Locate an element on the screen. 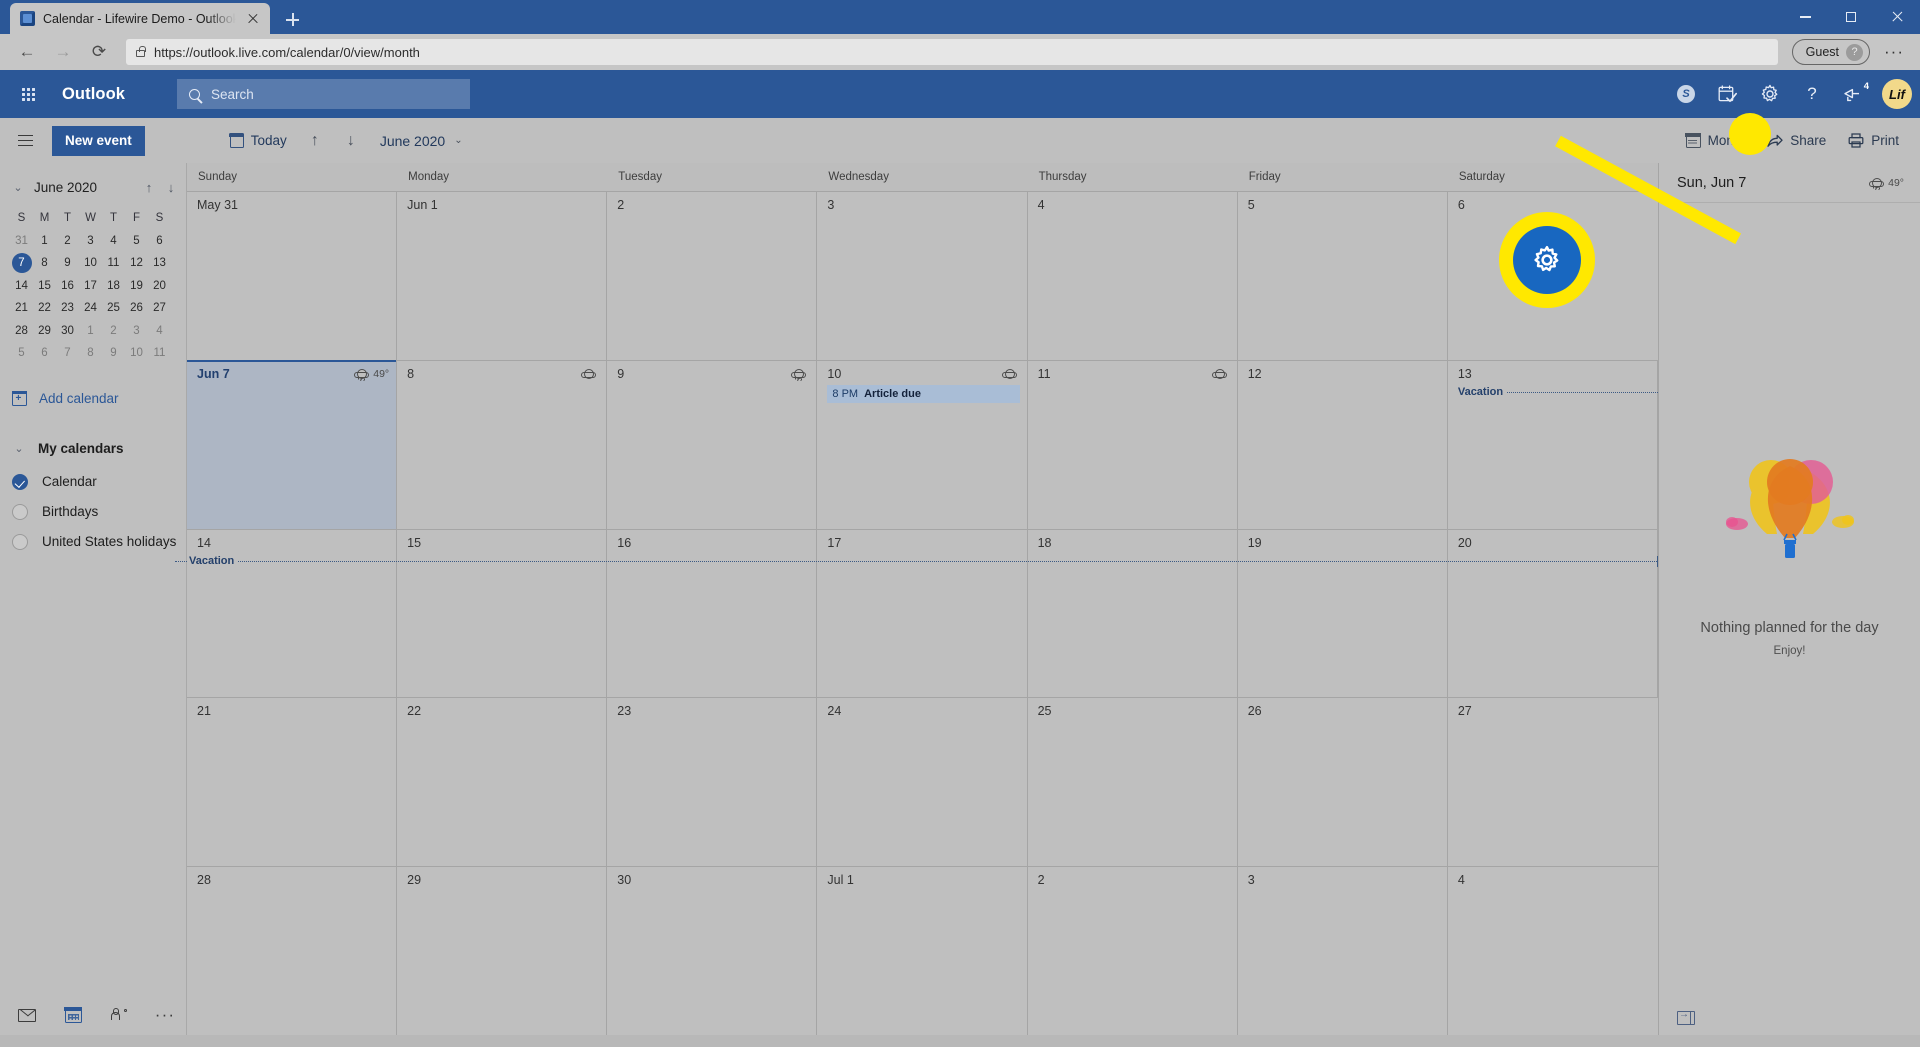 The height and width of the screenshot is (1047, 1920). calendar-list-item: Calendar is located at coordinates (93, 482).